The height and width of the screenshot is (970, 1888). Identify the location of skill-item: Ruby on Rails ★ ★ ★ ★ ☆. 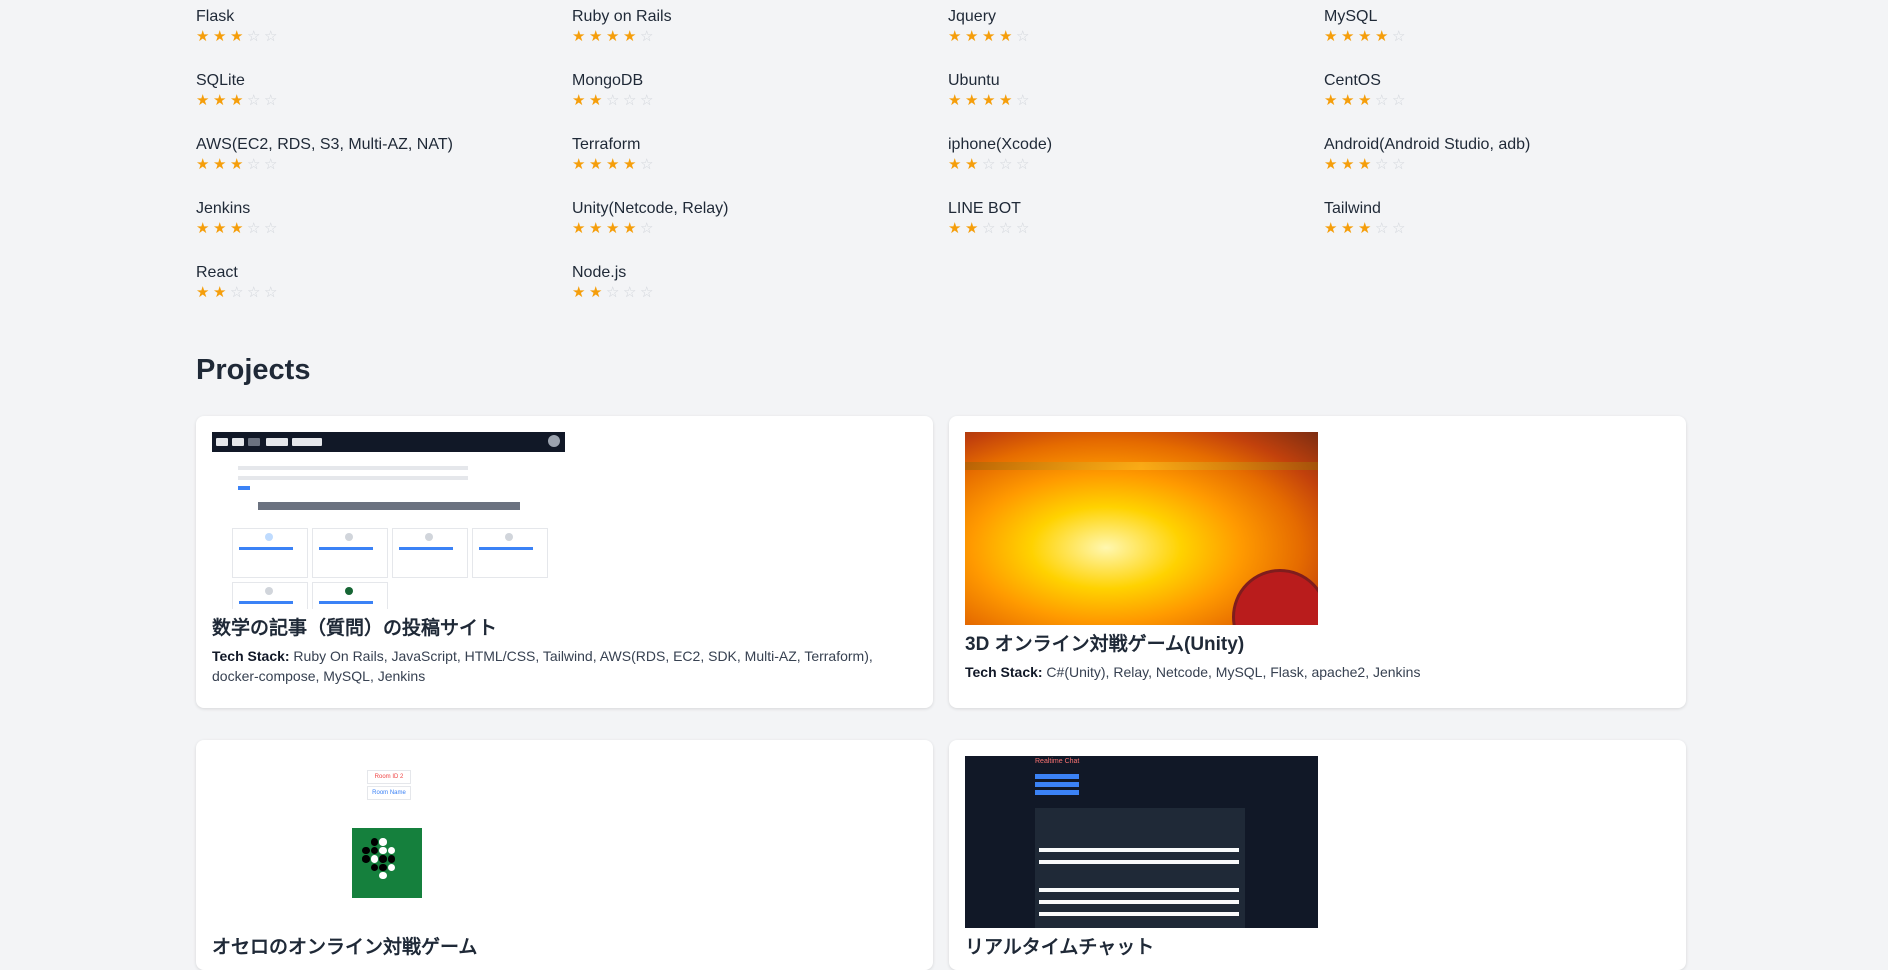
(760, 32).